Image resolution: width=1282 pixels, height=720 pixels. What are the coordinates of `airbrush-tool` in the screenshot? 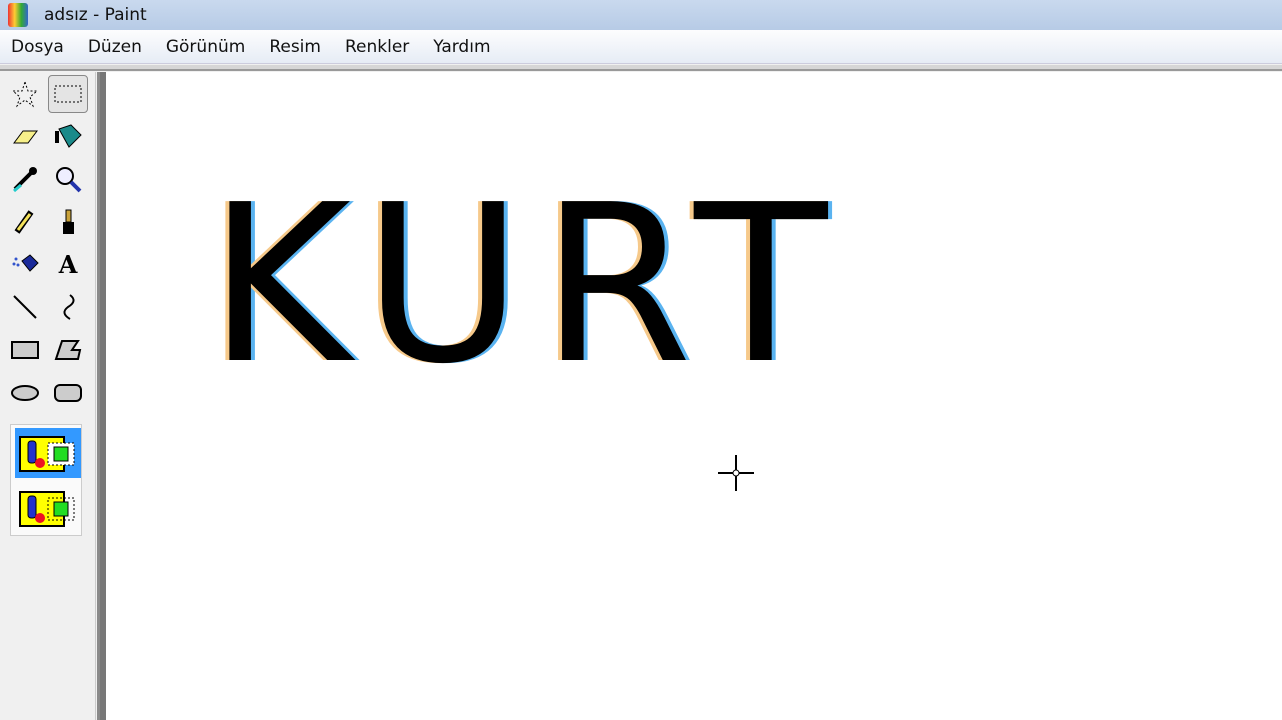 It's located at (25, 264).